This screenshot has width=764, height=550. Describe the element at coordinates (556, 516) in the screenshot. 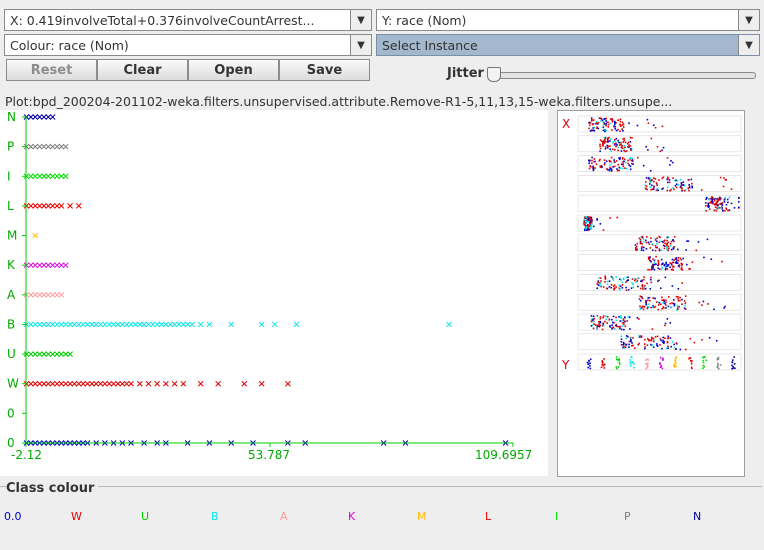

I see `legend-class-I: I` at that location.